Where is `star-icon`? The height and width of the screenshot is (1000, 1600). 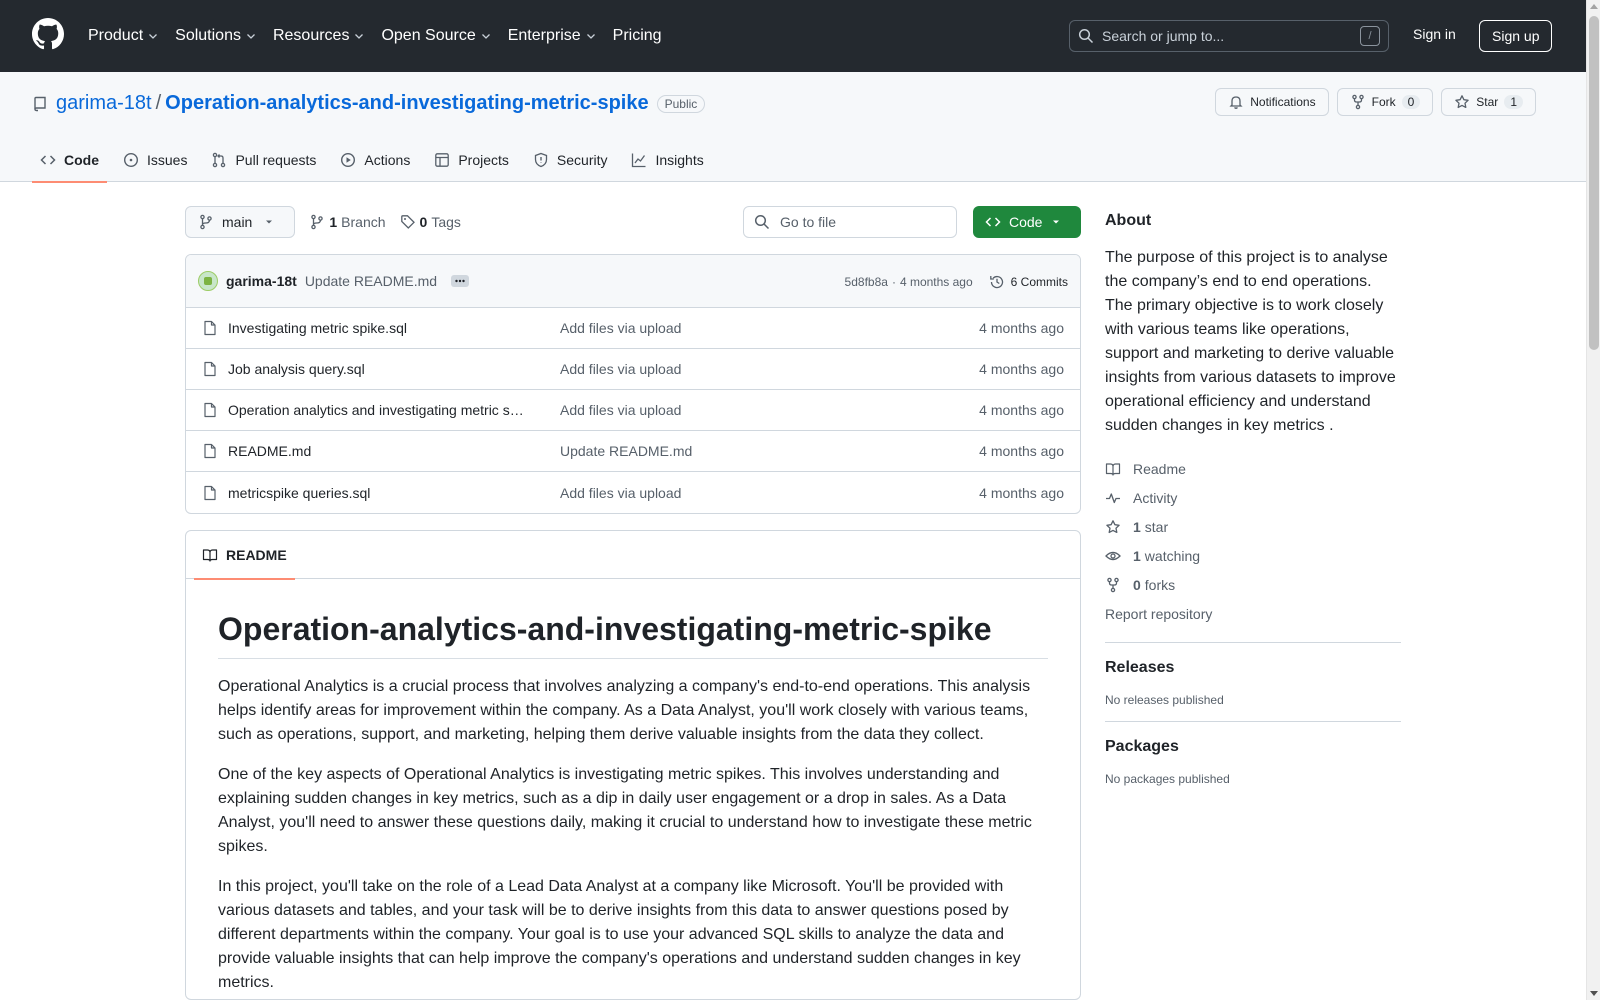 star-icon is located at coordinates (1113, 526).